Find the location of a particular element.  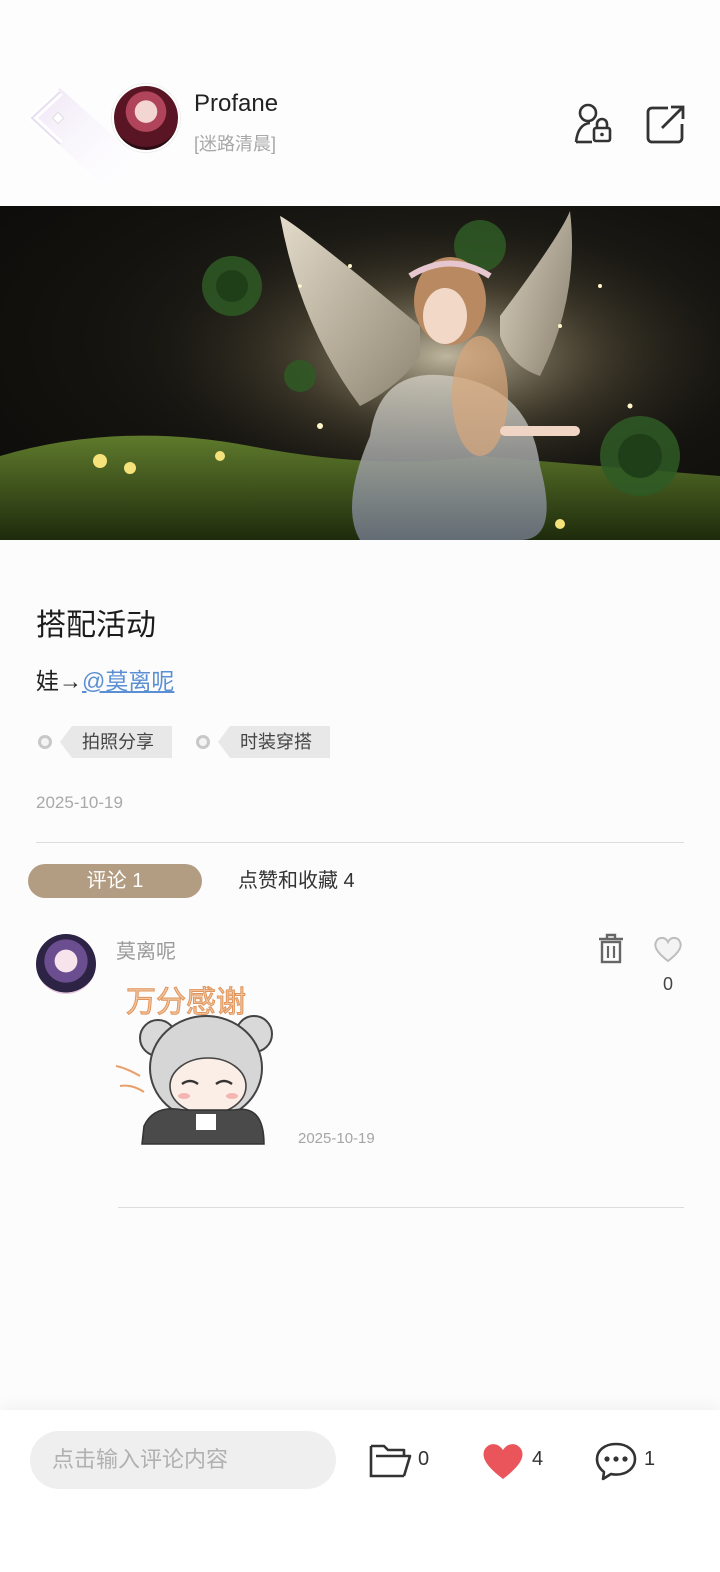

favorite-button is located at coordinates (390, 1460).